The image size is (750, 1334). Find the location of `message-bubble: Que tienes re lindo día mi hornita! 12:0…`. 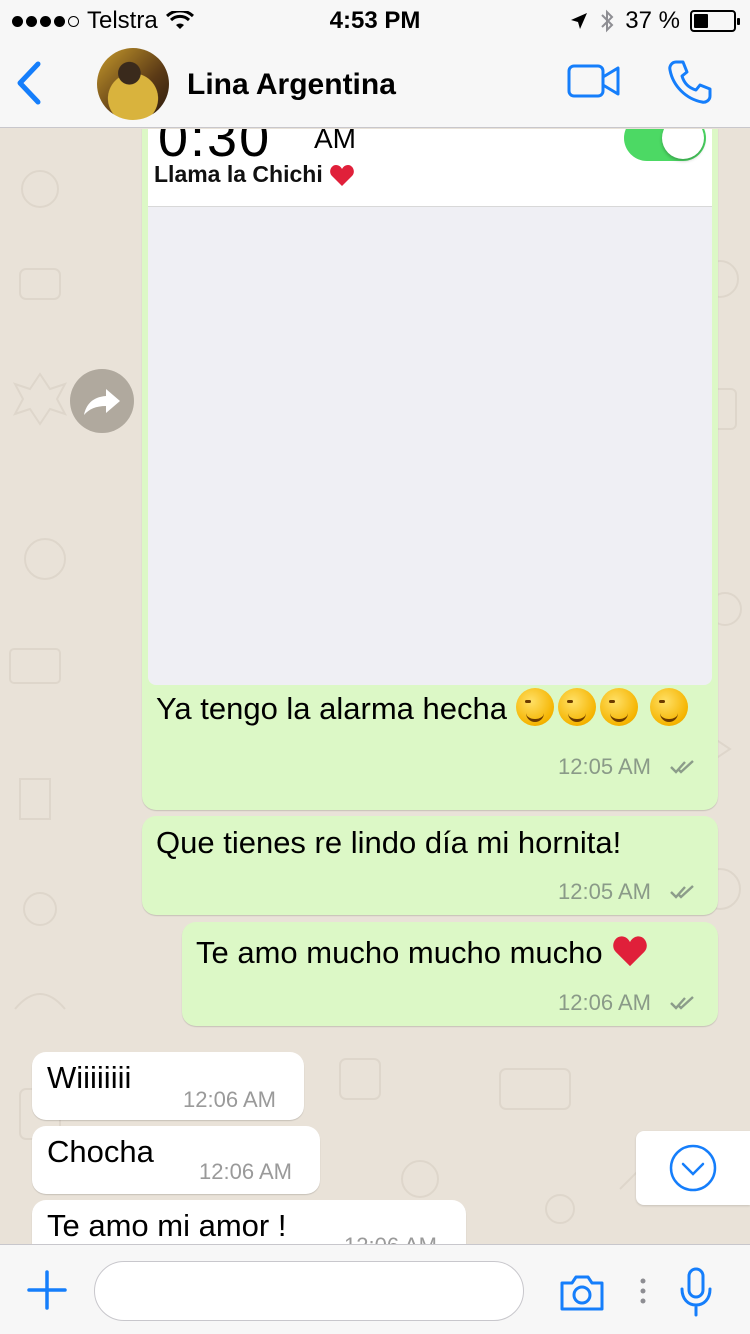

message-bubble: Que tienes re lindo día mi hornita! 12:0… is located at coordinates (430, 865).